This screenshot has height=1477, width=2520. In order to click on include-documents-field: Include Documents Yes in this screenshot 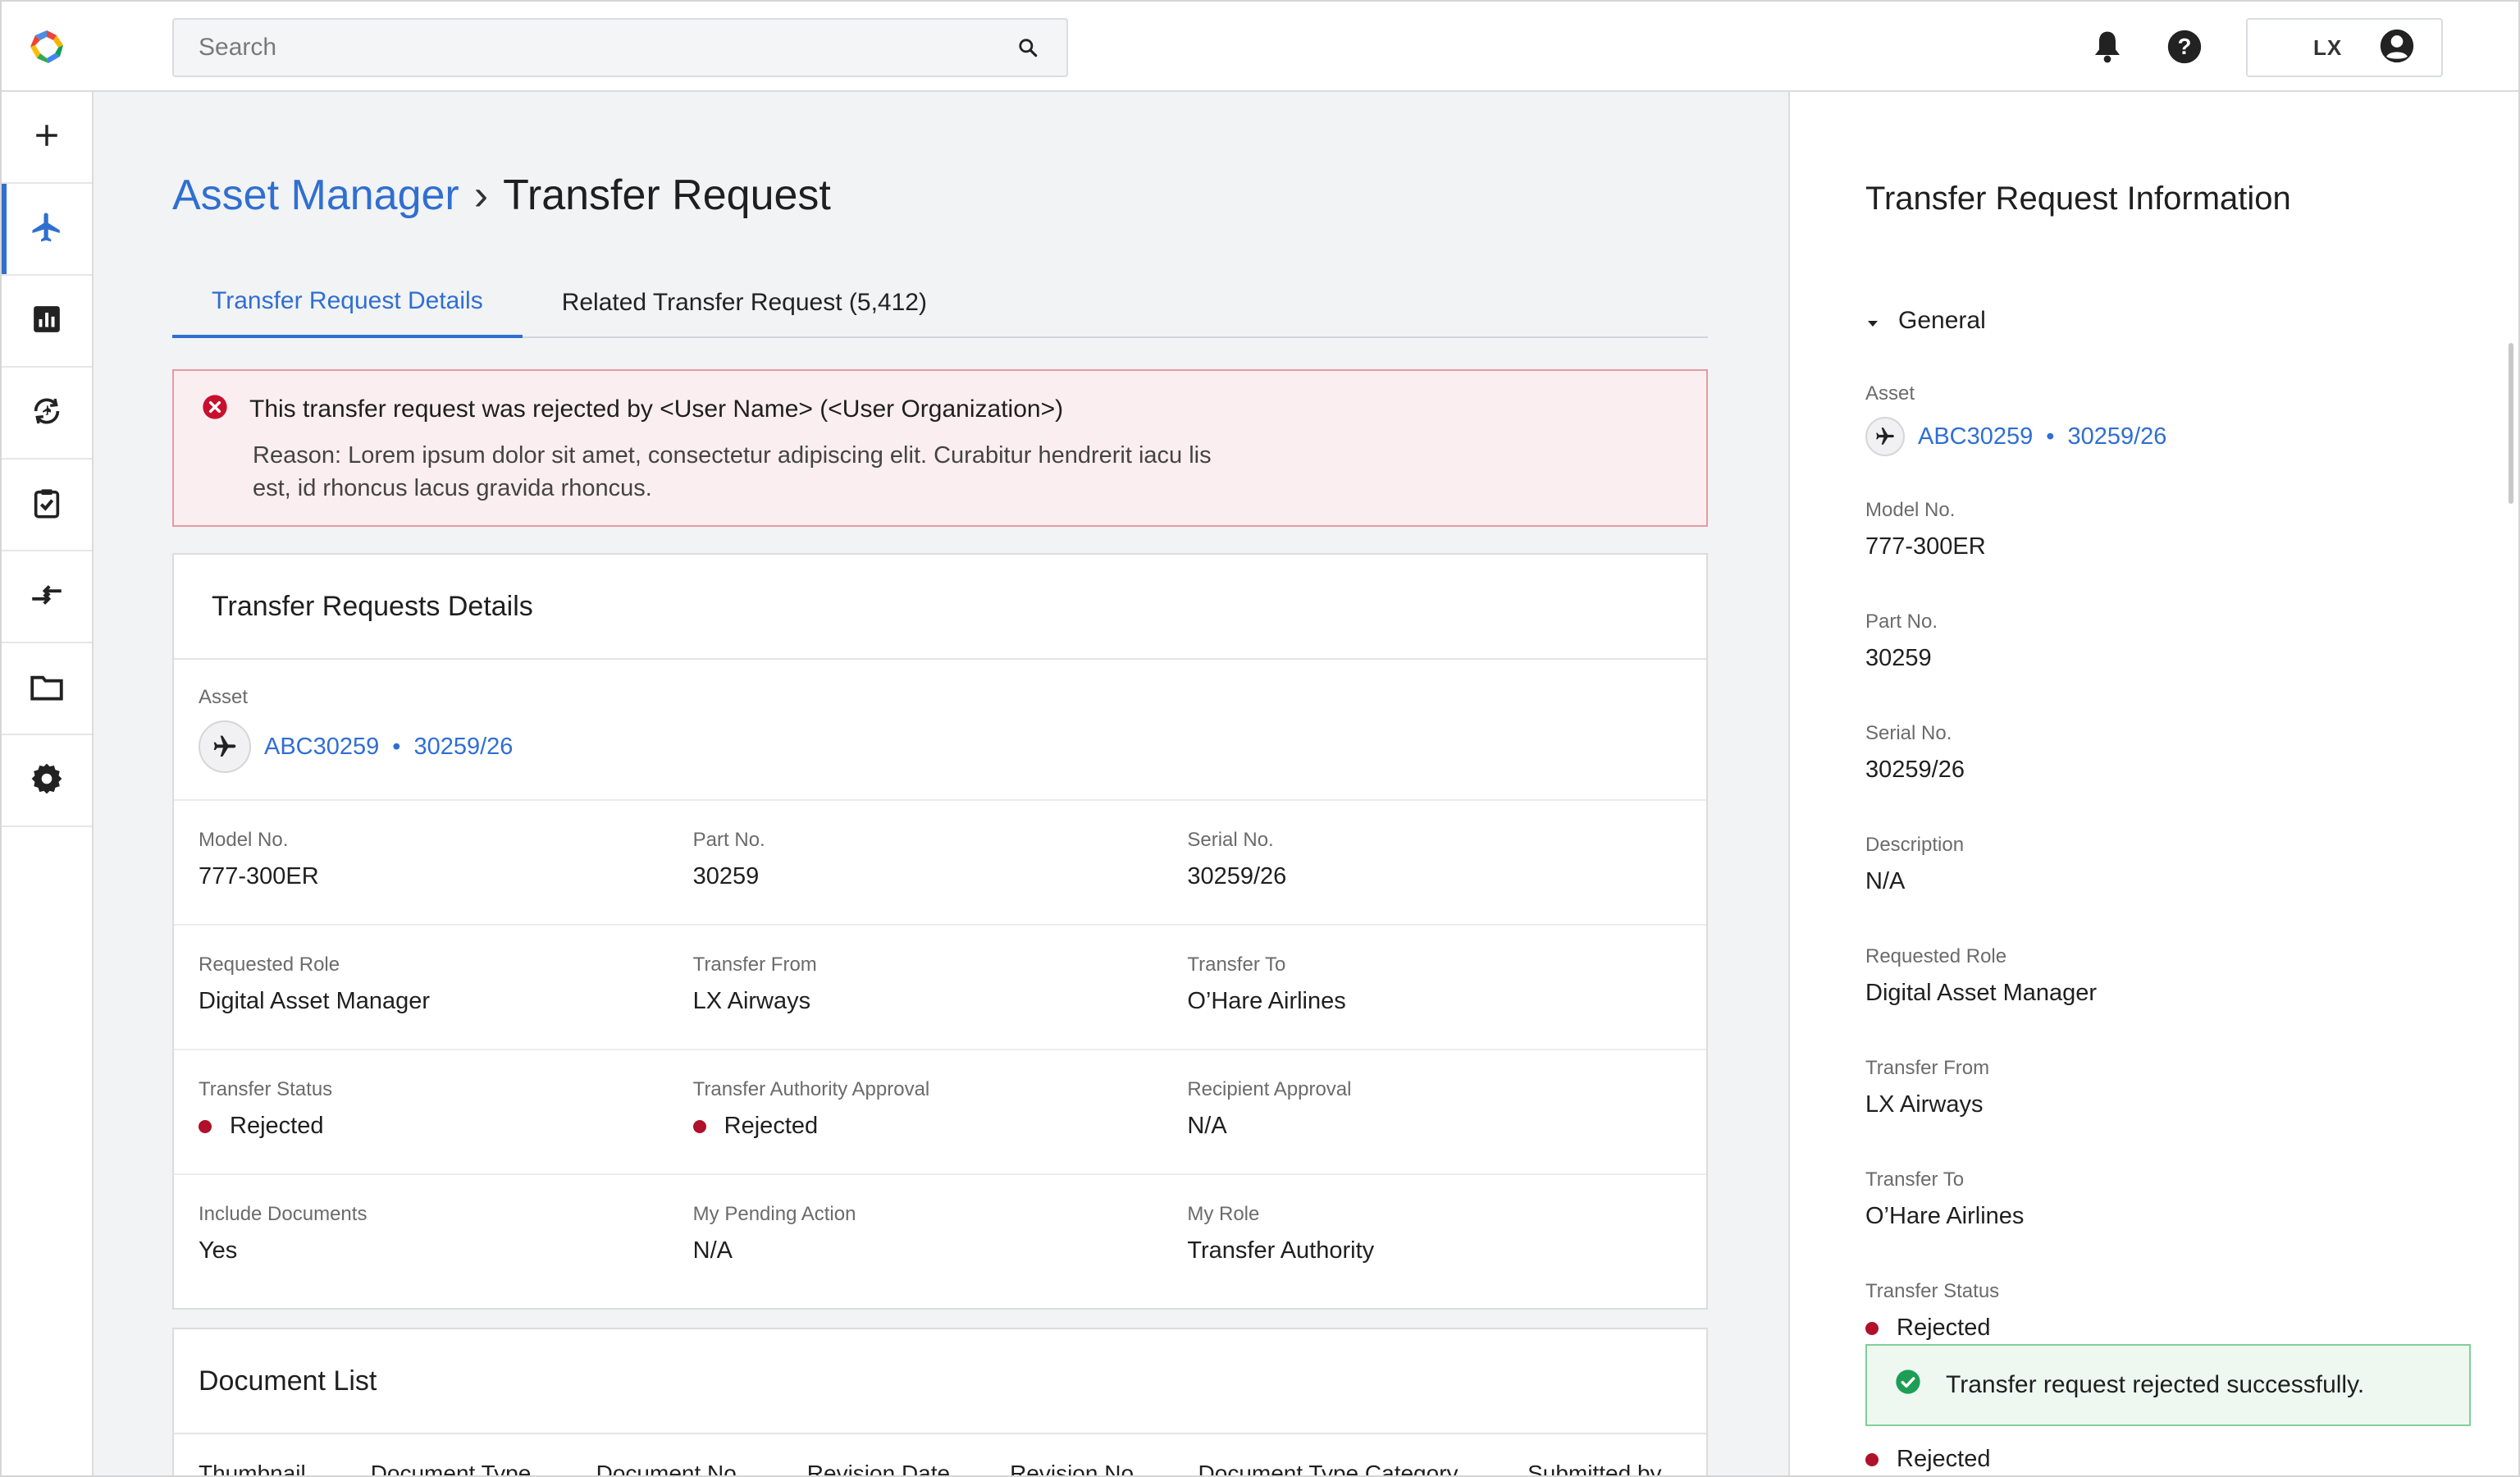, I will do `click(446, 1252)`.